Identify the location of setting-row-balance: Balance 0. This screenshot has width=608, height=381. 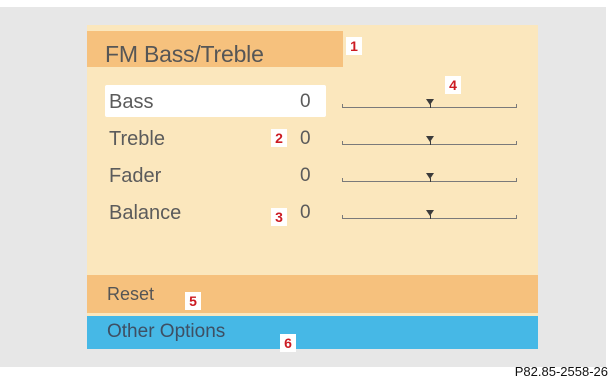
(315, 212).